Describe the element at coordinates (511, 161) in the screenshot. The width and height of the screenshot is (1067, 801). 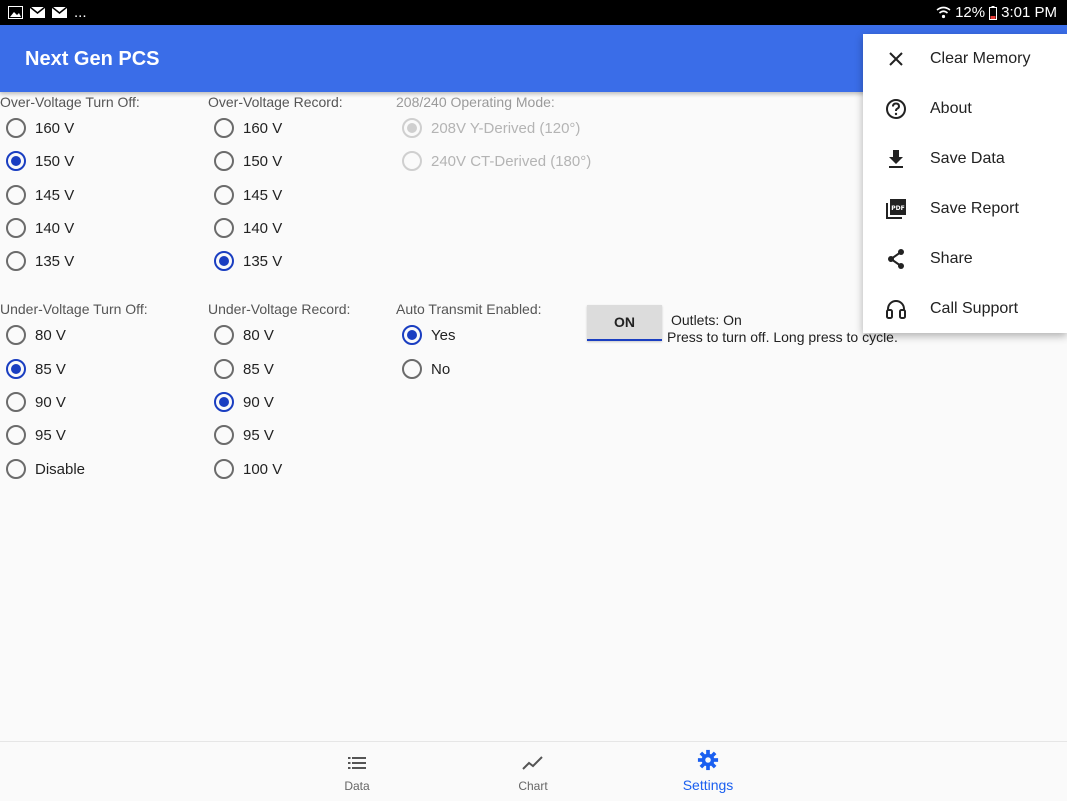
I see `radio-label: 240V CT-Derived (180°)` at that location.